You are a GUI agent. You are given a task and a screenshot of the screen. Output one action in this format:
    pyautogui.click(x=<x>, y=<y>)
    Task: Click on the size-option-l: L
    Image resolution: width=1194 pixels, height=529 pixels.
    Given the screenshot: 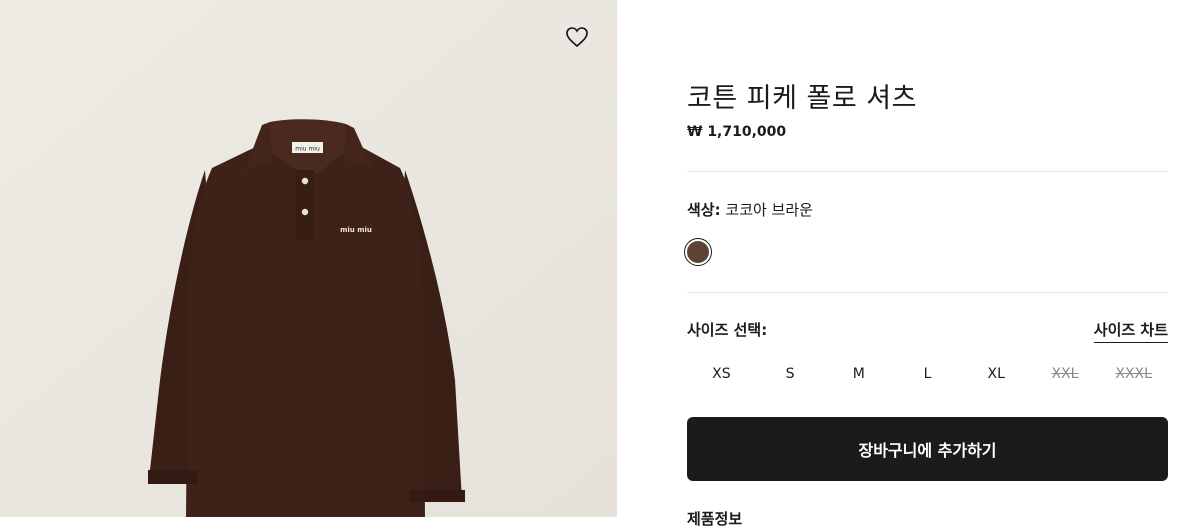 What is the action you would take?
    pyautogui.click(x=927, y=374)
    